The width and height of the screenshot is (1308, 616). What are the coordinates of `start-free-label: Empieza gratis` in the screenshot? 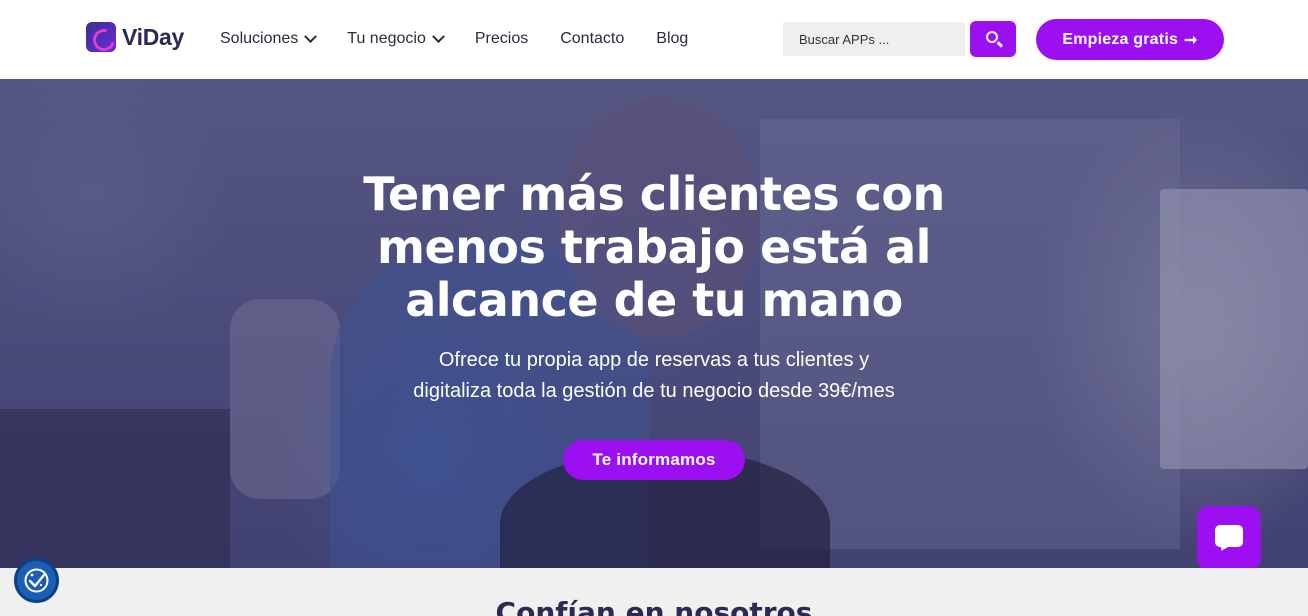 It's located at (1120, 39).